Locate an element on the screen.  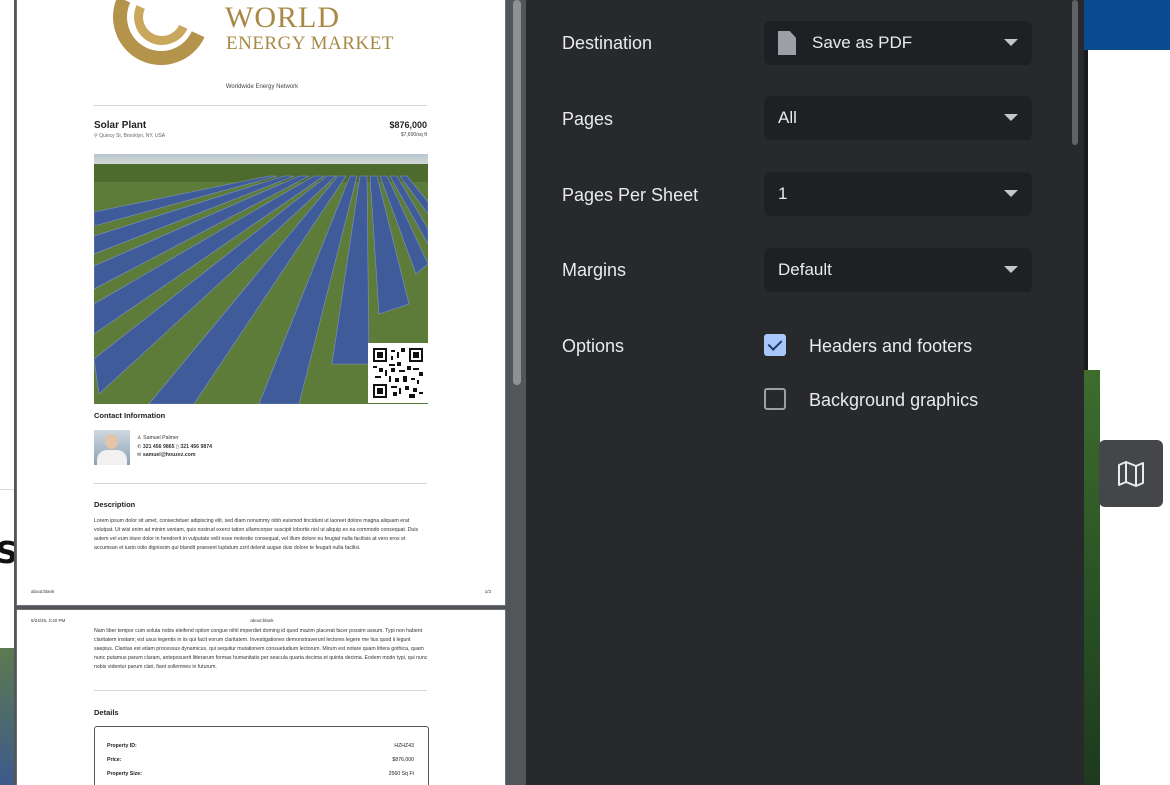
property-address: ⚲ Quincy St, Brooklyn, NY, USA is located at coordinates (129, 136).